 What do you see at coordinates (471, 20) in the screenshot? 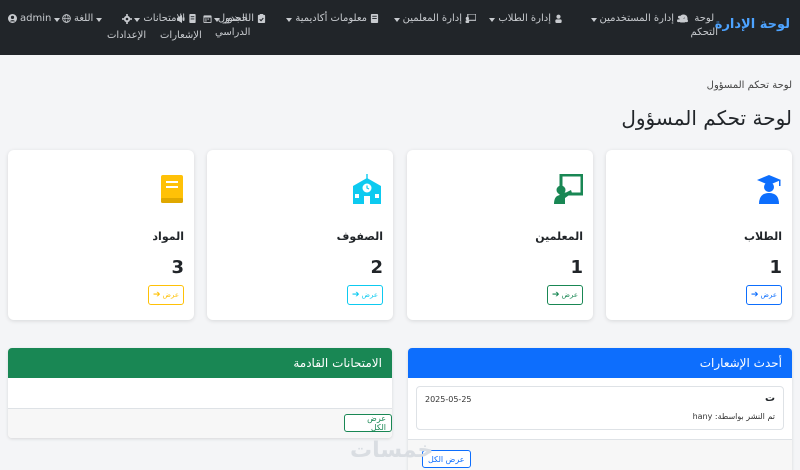
I see `teacher-icon` at bounding box center [471, 20].